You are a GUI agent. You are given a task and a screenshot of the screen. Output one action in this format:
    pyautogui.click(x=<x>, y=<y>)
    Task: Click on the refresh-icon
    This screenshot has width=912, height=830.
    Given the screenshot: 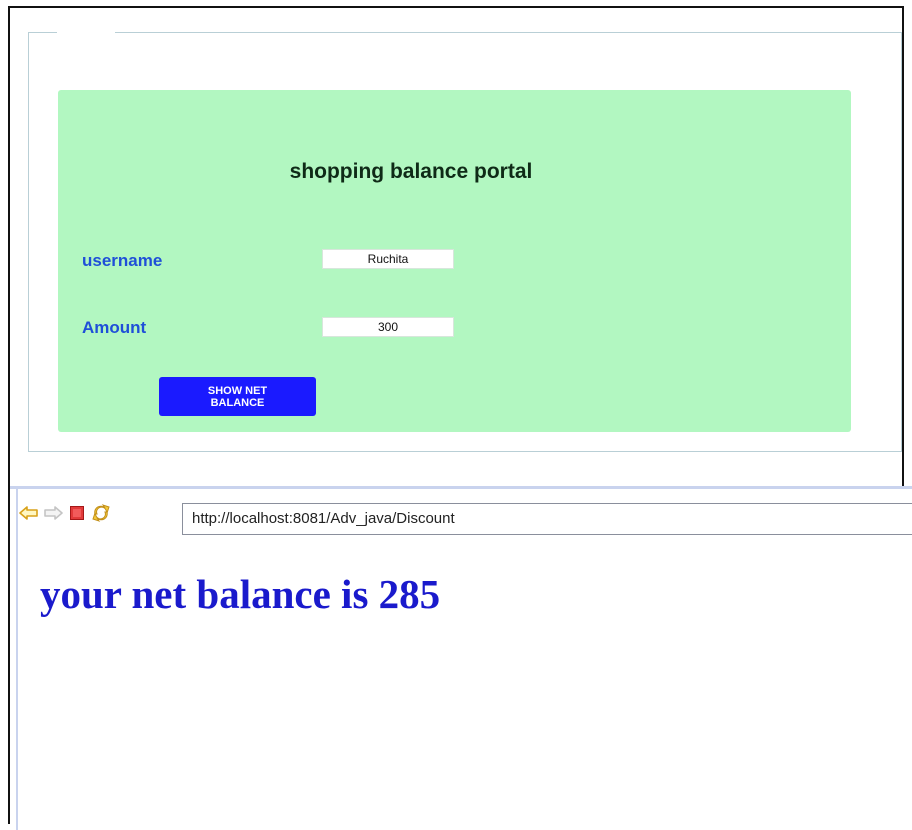 What is the action you would take?
    pyautogui.click(x=101, y=513)
    